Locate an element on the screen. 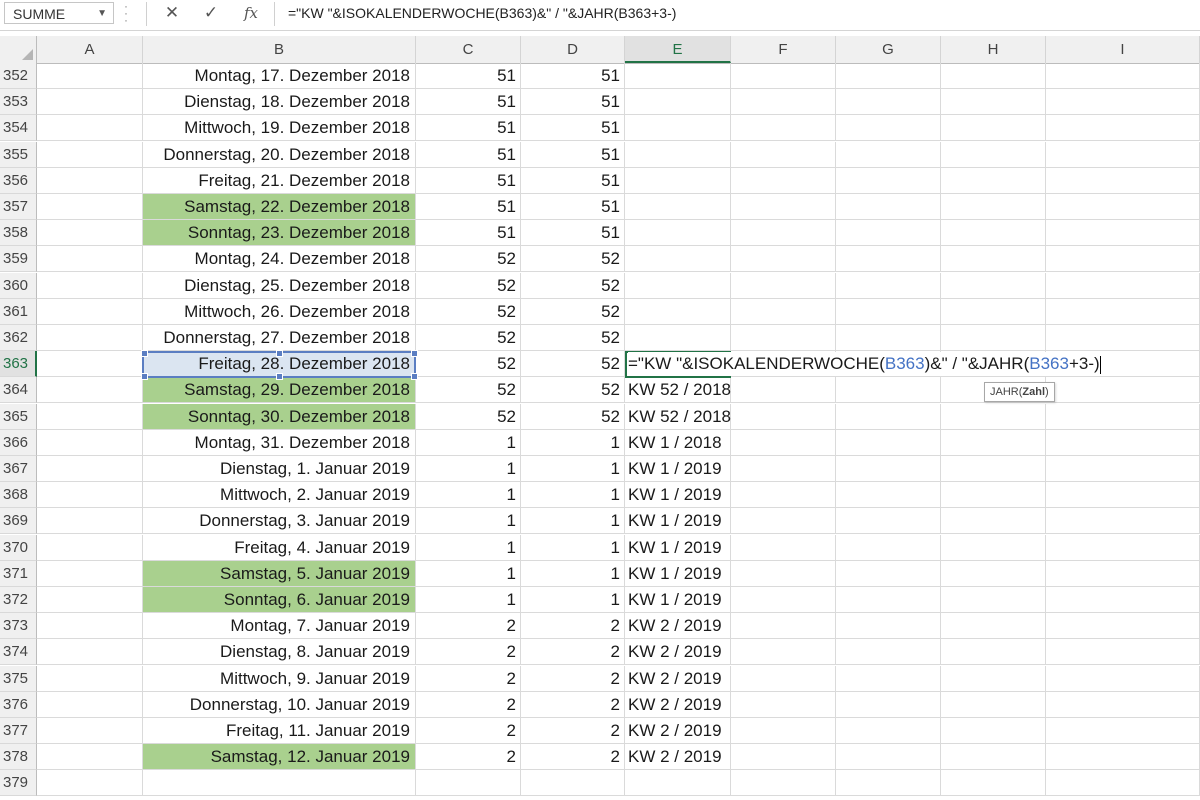  cell-c378: 2 is located at coordinates (468, 757).